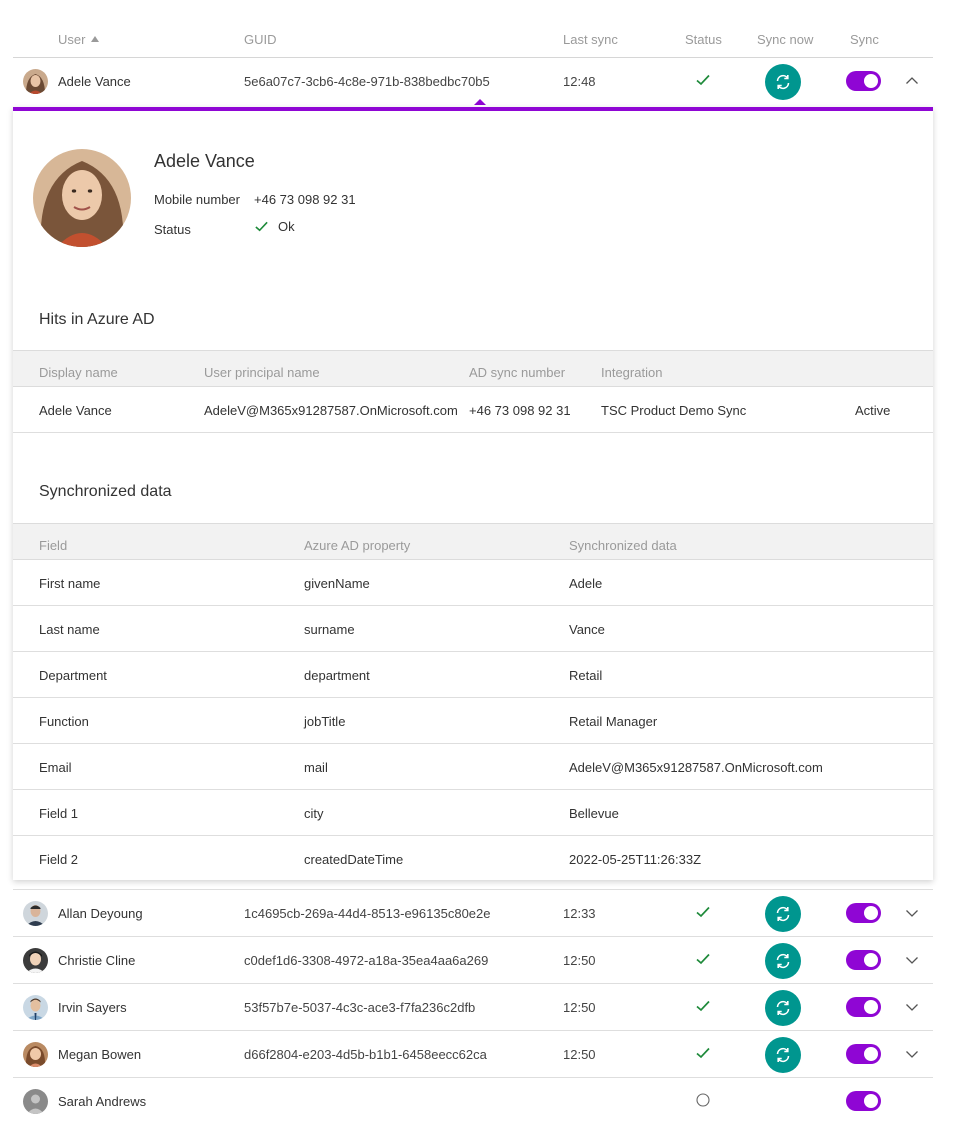  I want to click on sync-field: Department, so click(73, 675).